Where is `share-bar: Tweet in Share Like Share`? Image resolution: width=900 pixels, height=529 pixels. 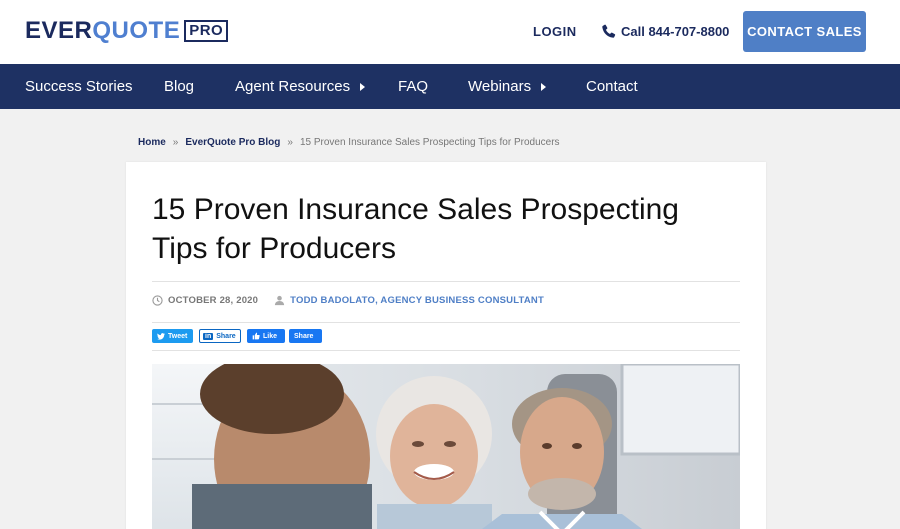
share-bar: Tweet in Share Like Share is located at coordinates (240, 336).